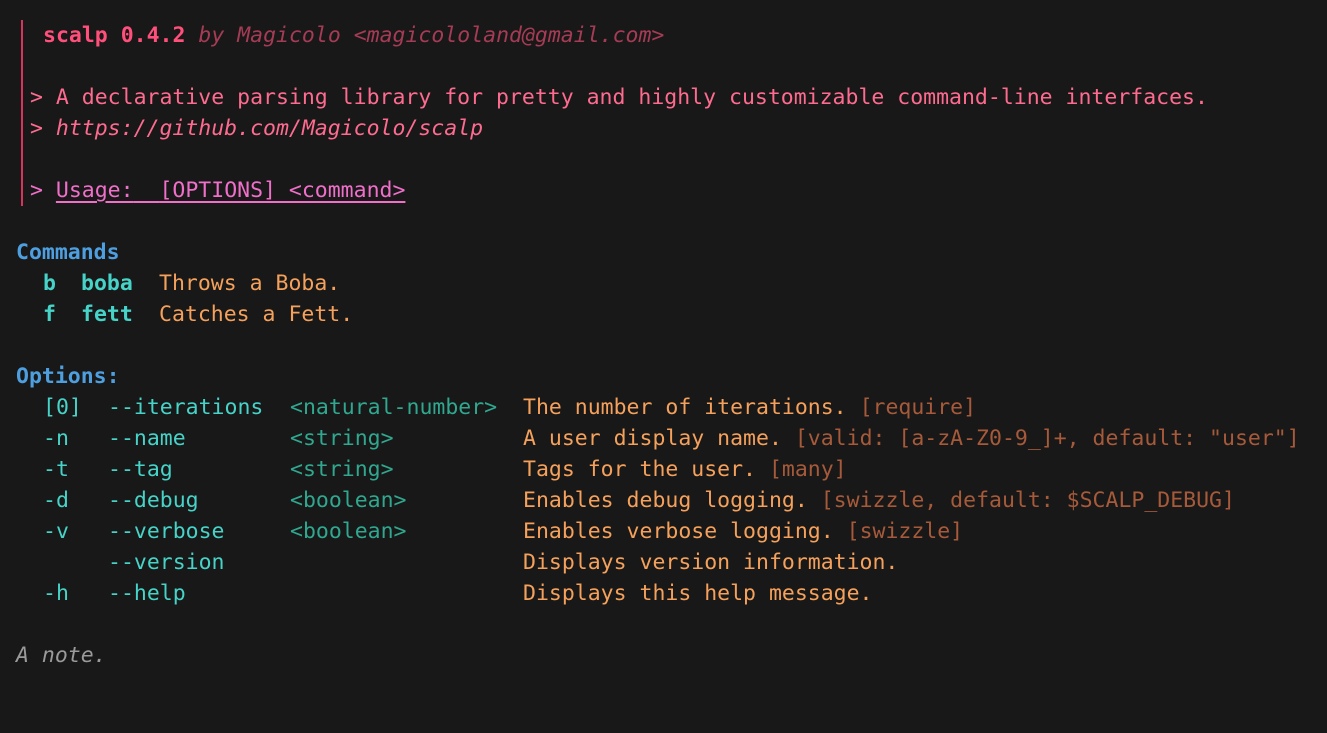 This screenshot has width=1327, height=733. Describe the element at coordinates (905, 531) in the screenshot. I see `option-meta: [swizzle]` at that location.